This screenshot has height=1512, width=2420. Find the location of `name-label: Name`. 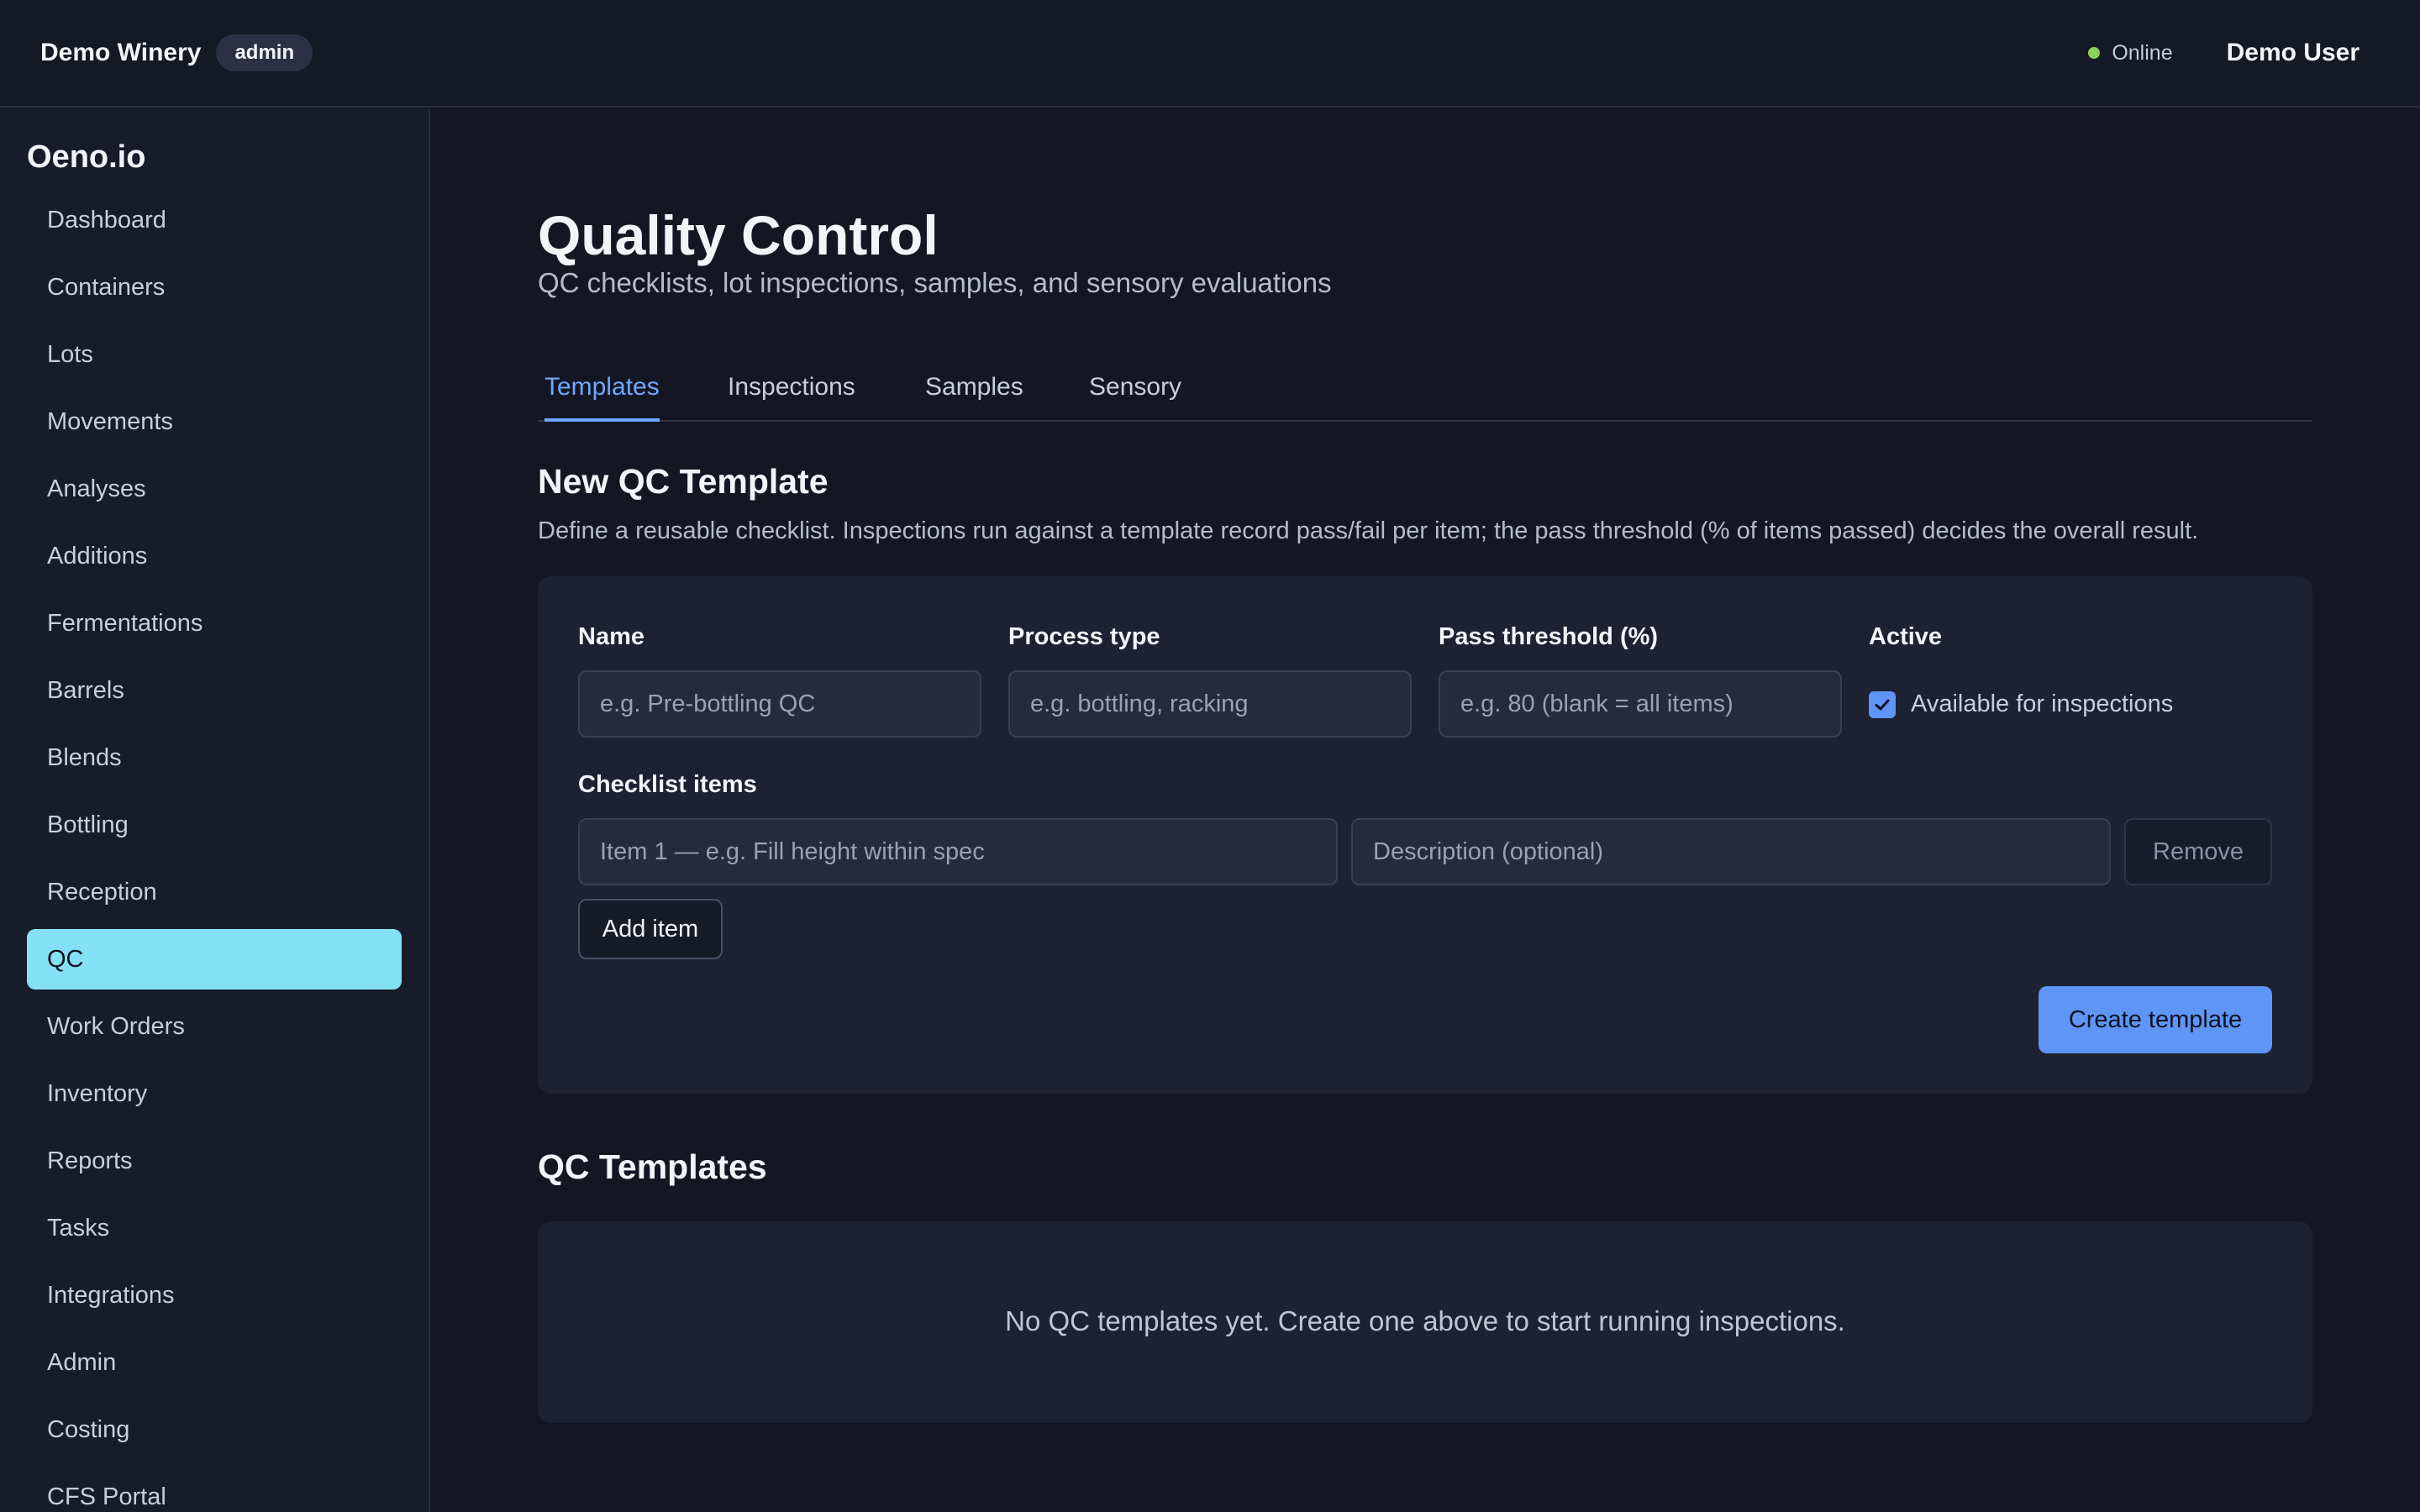

name-label: Name is located at coordinates (611, 636).